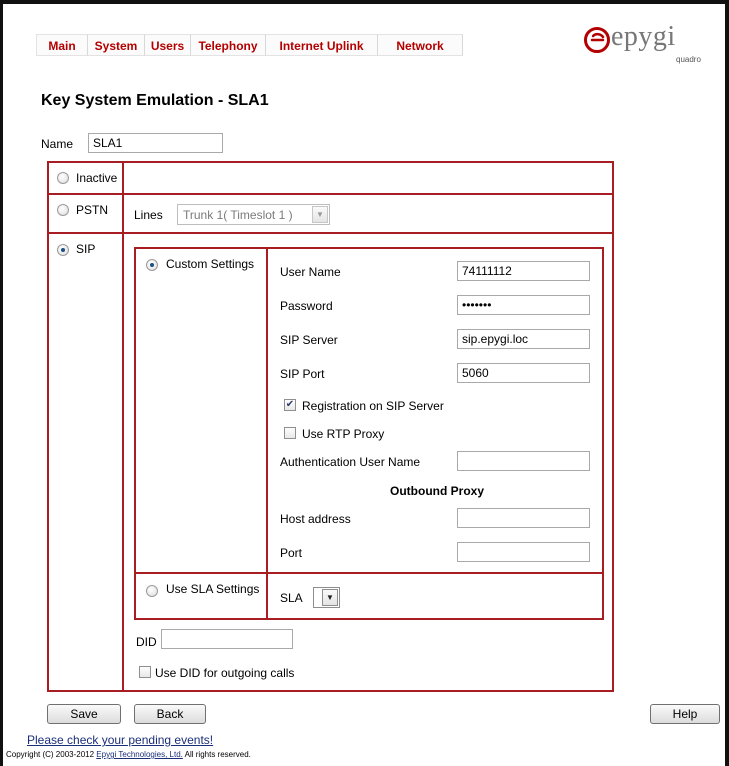  Describe the element at coordinates (290, 405) in the screenshot. I see `registration-checkbox: ✔` at that location.